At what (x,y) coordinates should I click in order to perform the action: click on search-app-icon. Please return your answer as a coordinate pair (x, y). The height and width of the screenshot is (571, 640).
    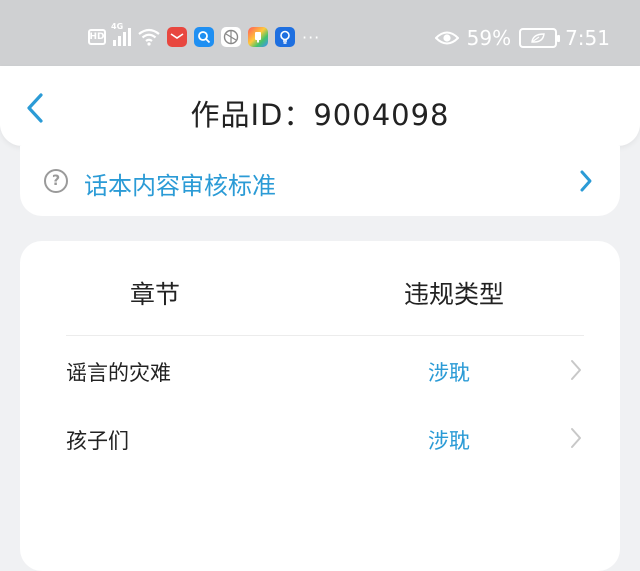
    Looking at the image, I should click on (204, 37).